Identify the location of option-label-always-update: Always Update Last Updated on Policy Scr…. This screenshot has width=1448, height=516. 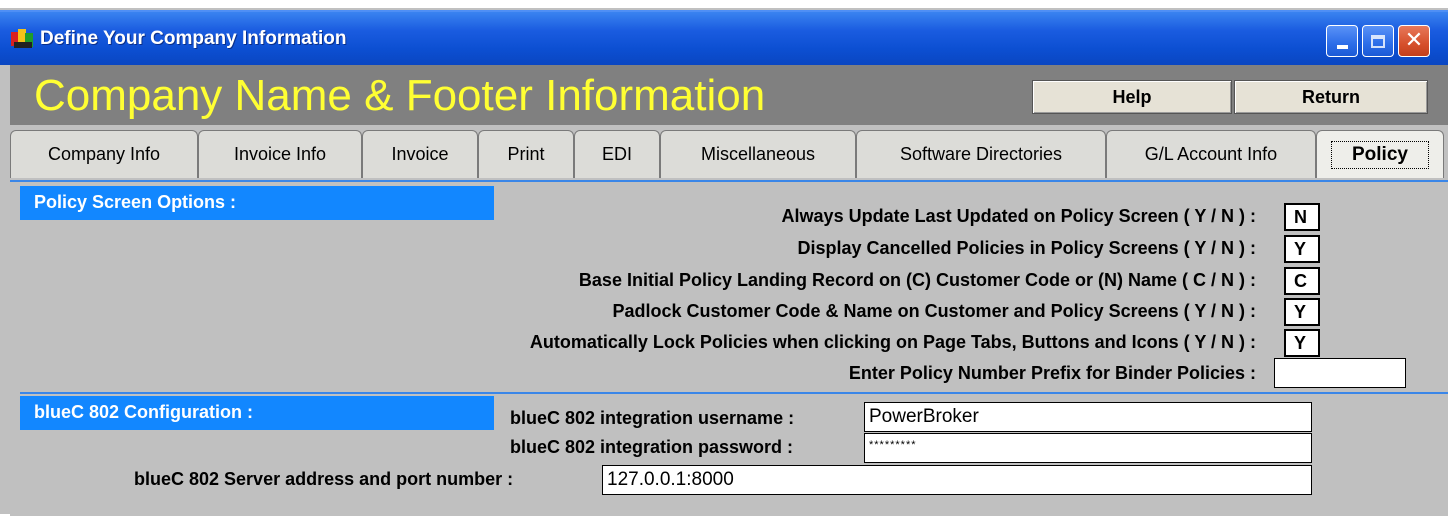
(1018, 216).